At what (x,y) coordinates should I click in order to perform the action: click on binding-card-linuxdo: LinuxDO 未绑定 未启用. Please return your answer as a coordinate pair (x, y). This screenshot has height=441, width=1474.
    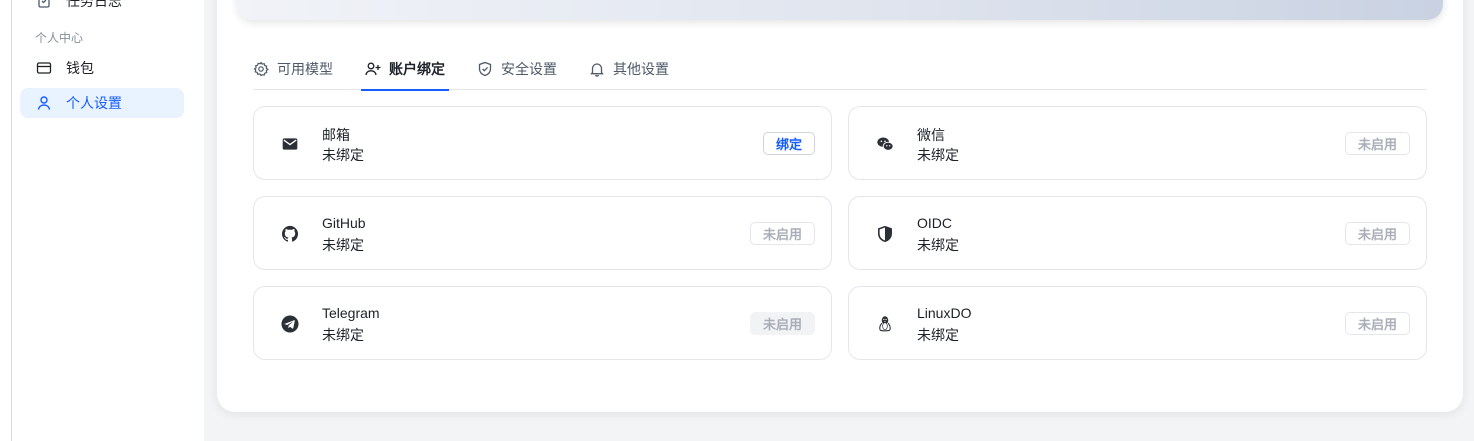
    Looking at the image, I should click on (1137, 323).